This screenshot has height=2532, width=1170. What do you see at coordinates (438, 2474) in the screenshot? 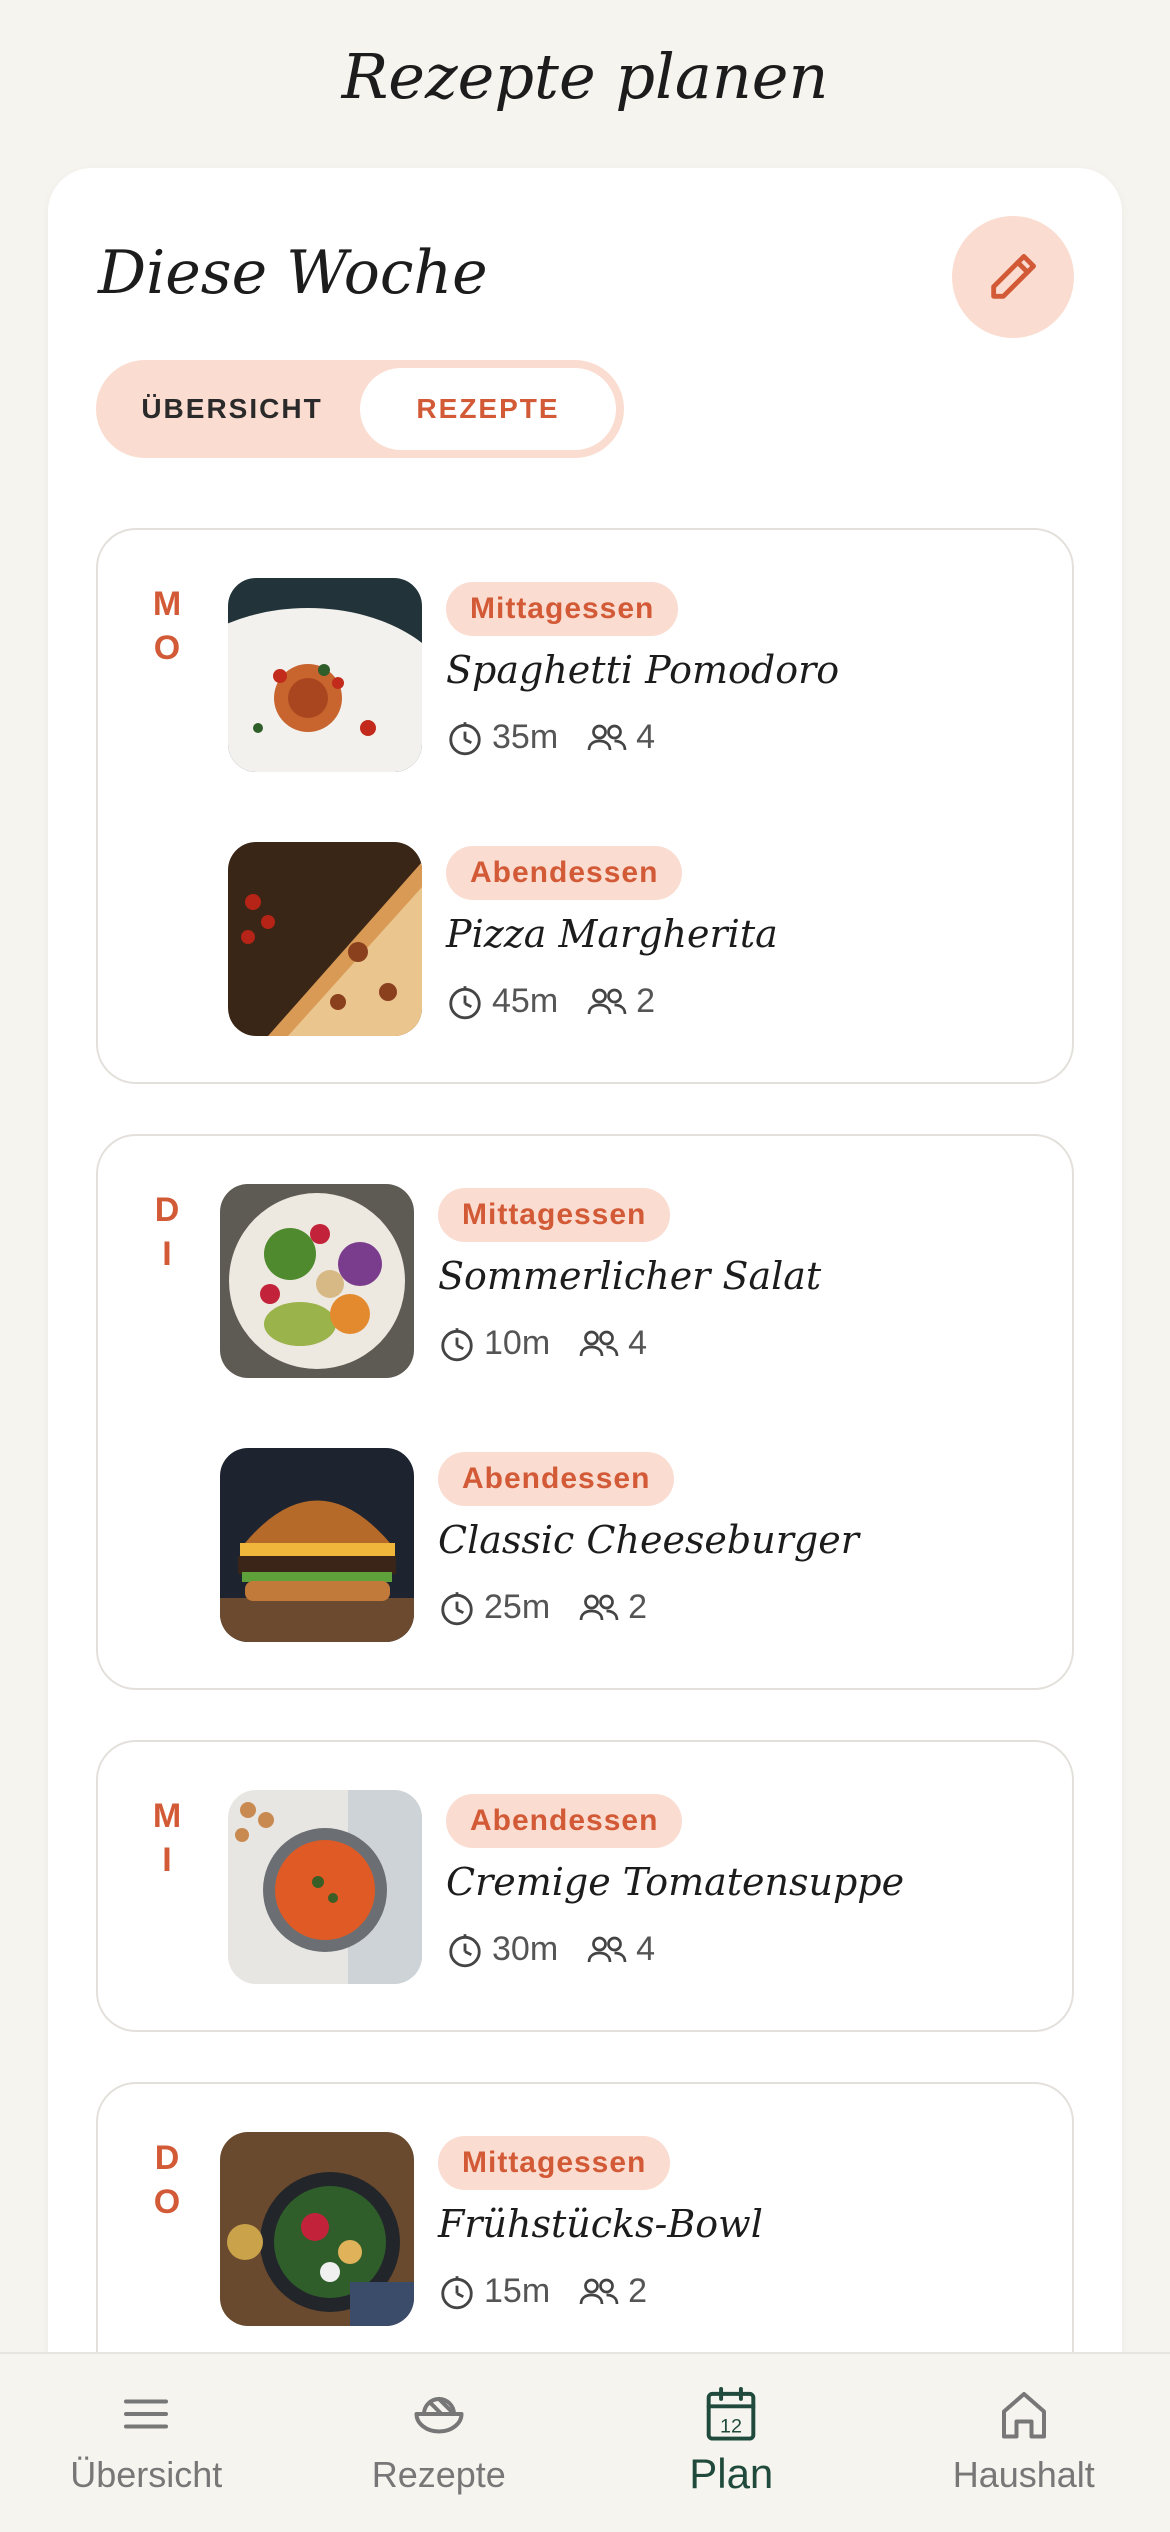
I see `tab-label: Rezepte` at bounding box center [438, 2474].